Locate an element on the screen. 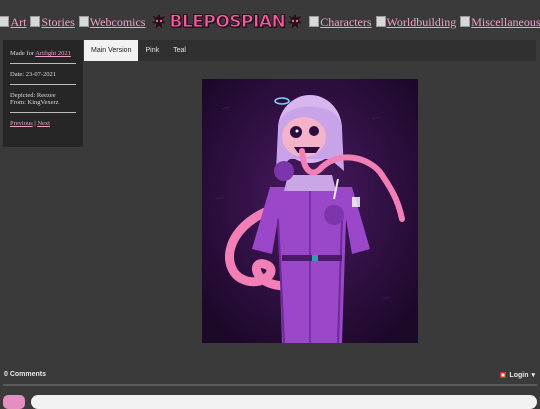 The image size is (540, 409). tab-main-version: Main Version is located at coordinates (111, 50).